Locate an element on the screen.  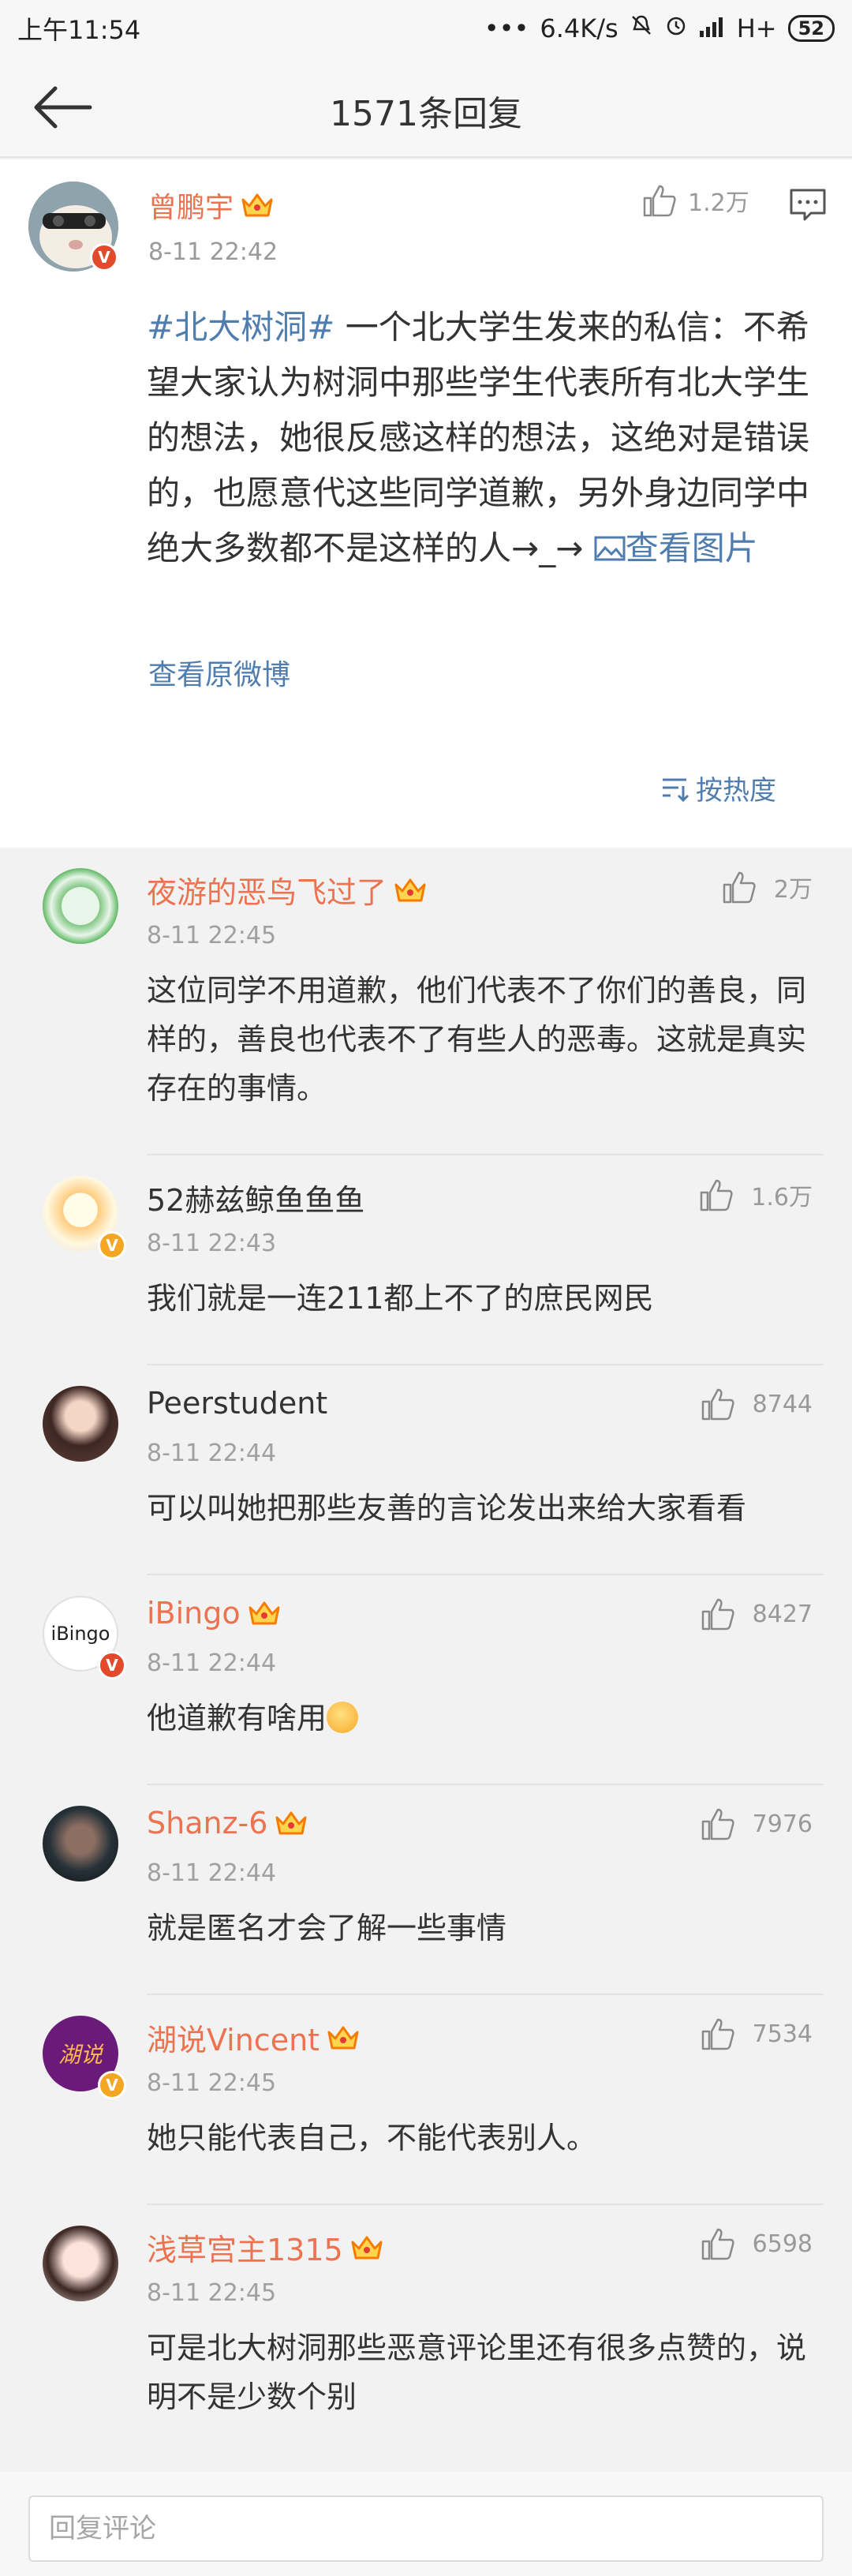
comment-like-count: 1.6万 is located at coordinates (782, 1197).